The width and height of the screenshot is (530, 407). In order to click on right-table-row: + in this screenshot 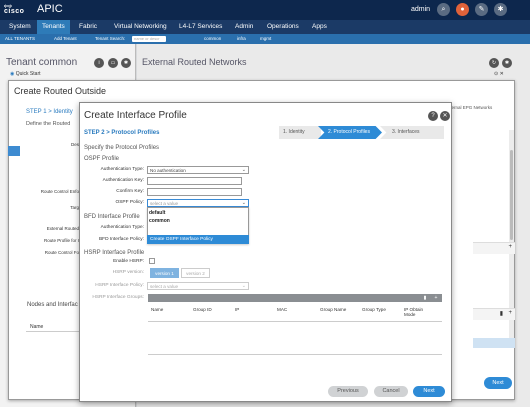, I will do `click(494, 248)`.